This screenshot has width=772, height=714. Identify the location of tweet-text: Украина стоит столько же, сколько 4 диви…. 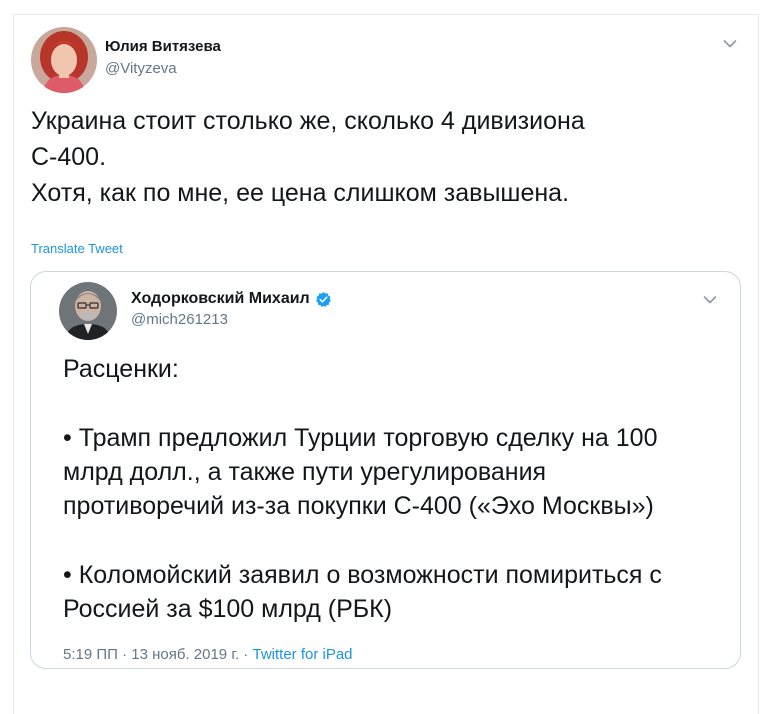
(381, 157).